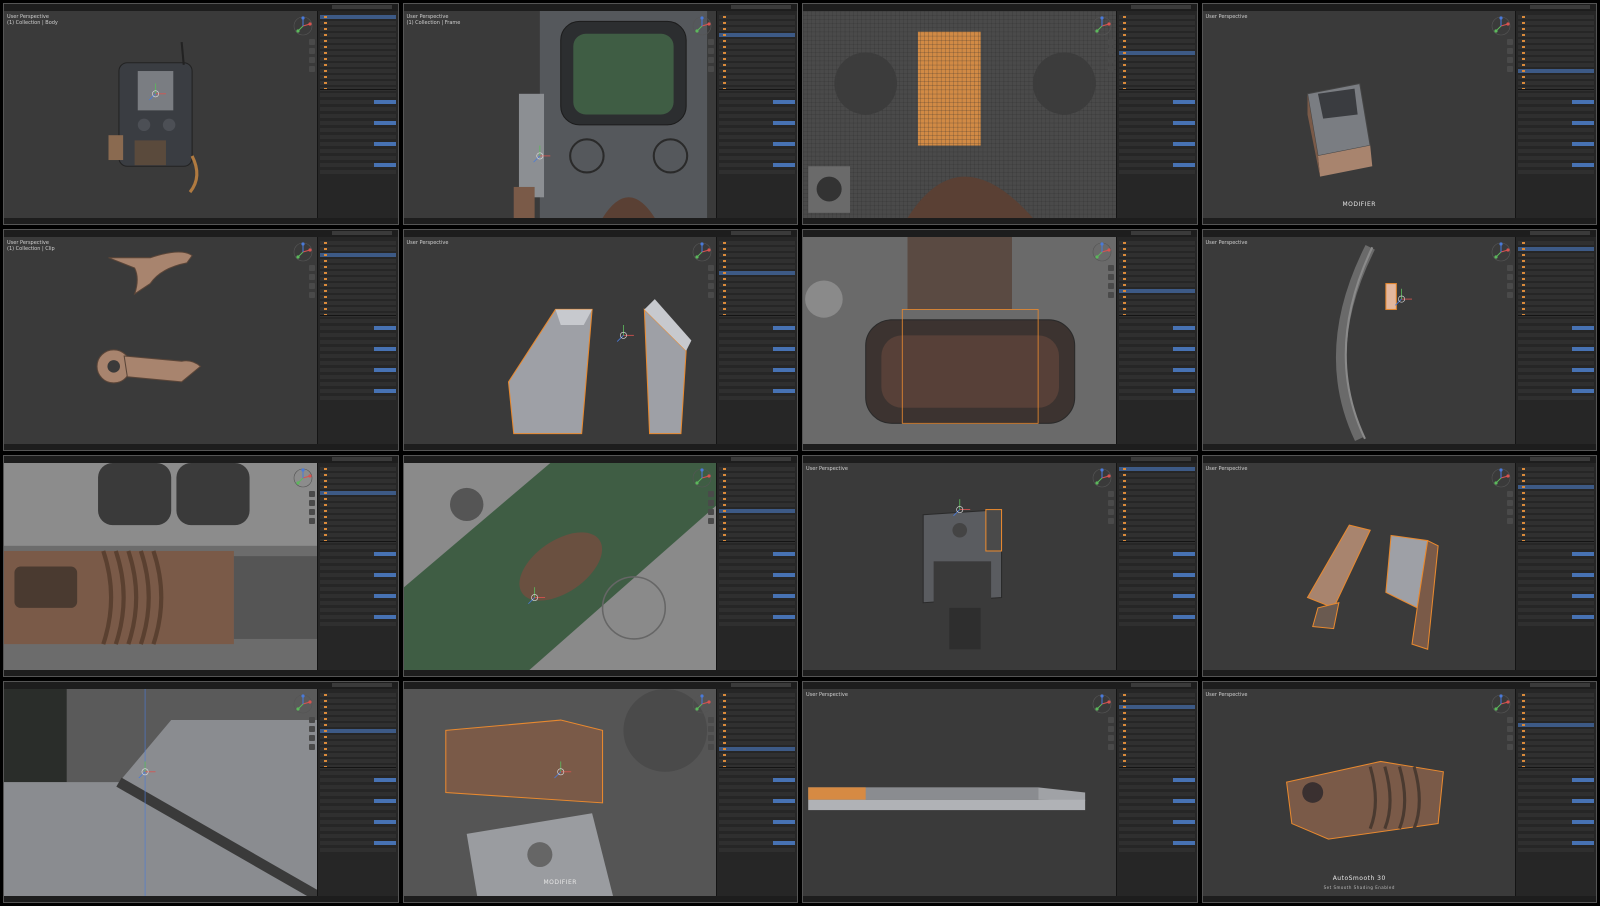 Image resolution: width=1600 pixels, height=906 pixels. What do you see at coordinates (161, 114) in the screenshot?
I see `3d-viewport: User Perspective (1) Collection | Body` at bounding box center [161, 114].